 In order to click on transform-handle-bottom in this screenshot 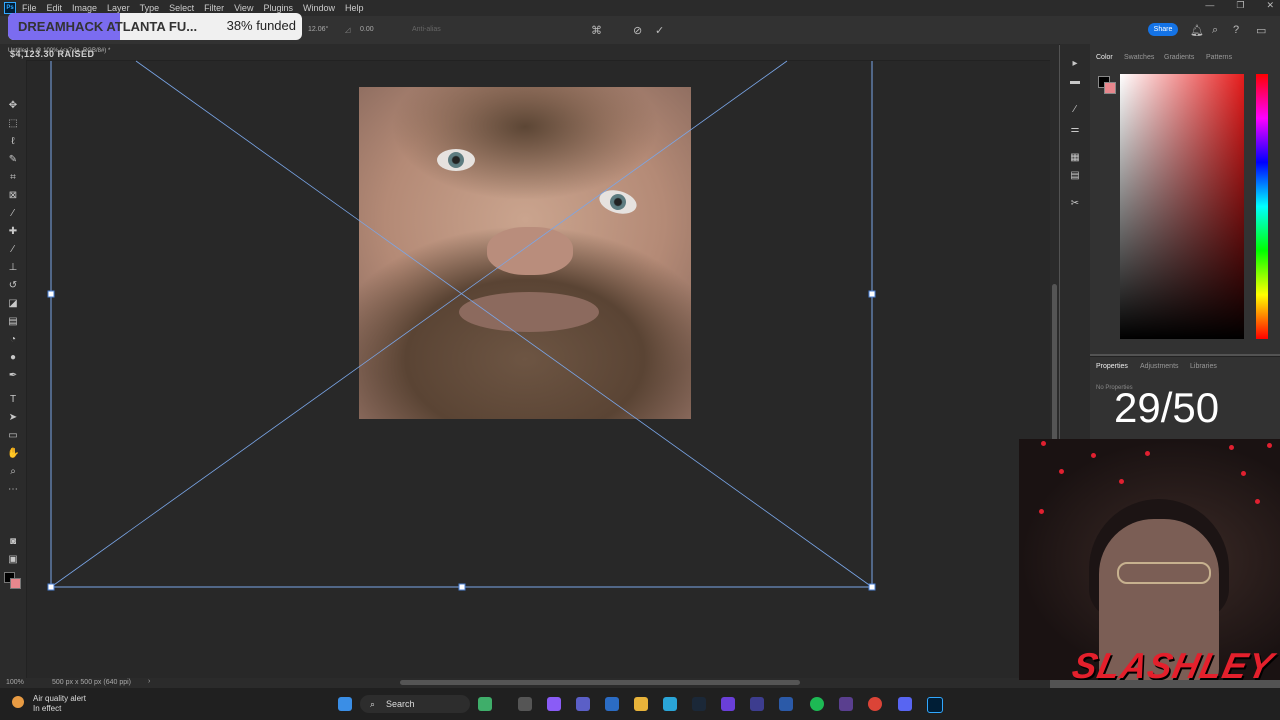, I will do `click(462, 587)`.